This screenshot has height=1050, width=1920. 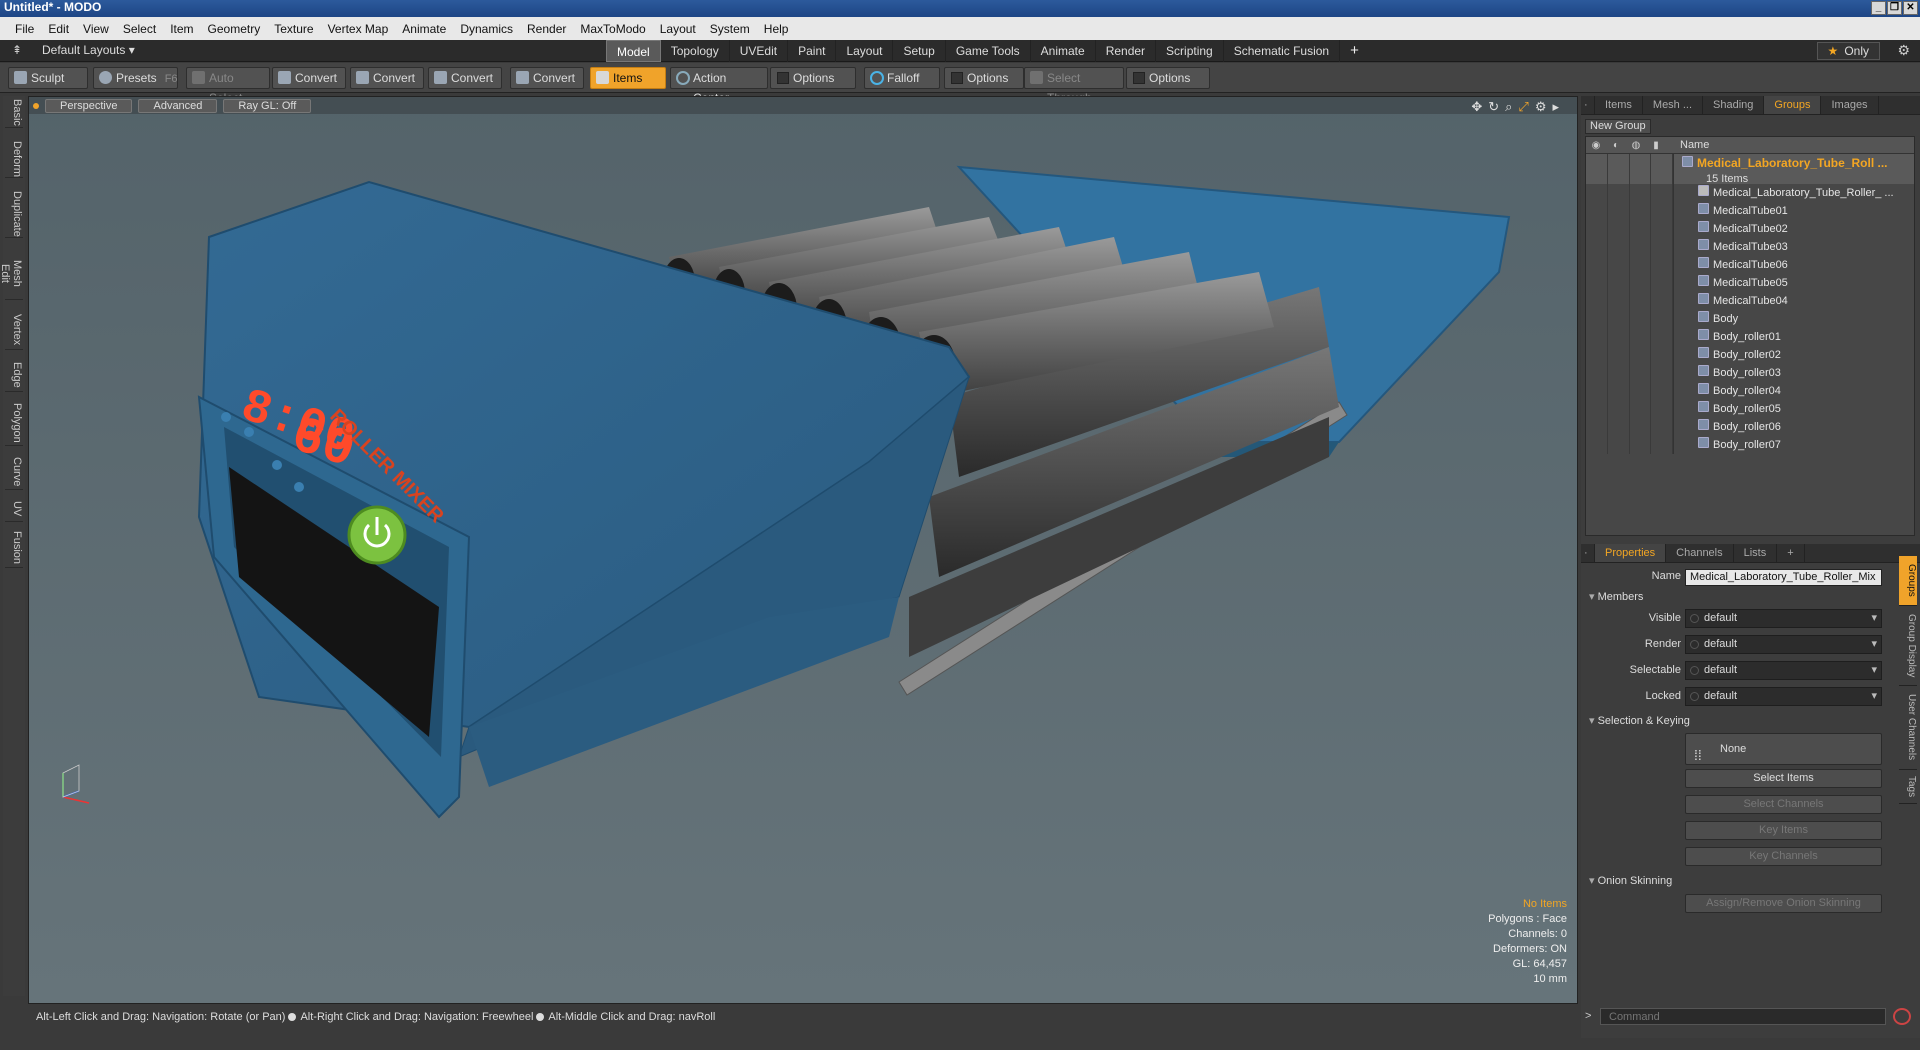 I want to click on tab-fusion: Fusion, so click(x=14, y=548).